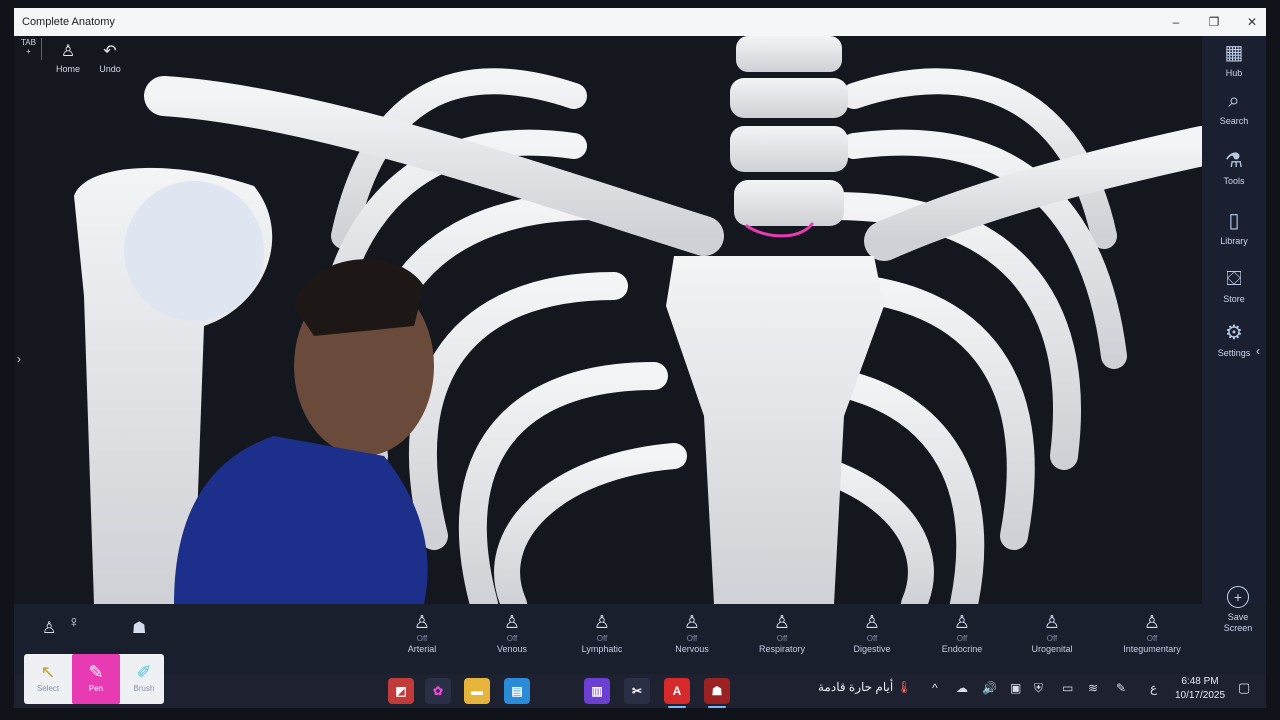  Describe the element at coordinates (1238, 628) in the screenshot. I see `save-screen-label-2: Screen` at that location.